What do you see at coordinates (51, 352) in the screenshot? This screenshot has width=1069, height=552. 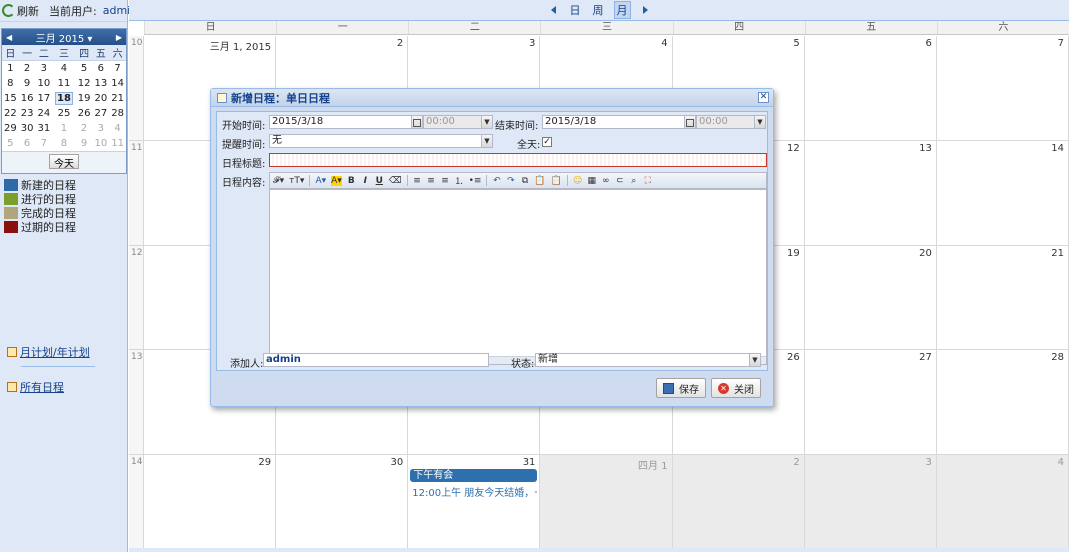 I see `monthly-yearly-plan-link: 月计划/年计划` at bounding box center [51, 352].